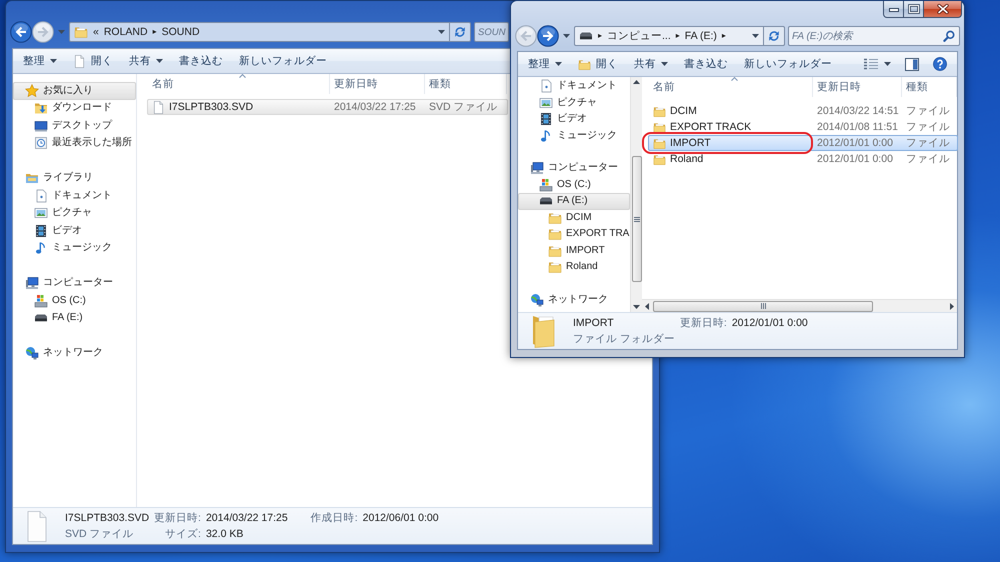 Image resolution: width=1000 pixels, height=562 pixels. Describe the element at coordinates (74, 125) in the screenshot. I see `nav-item: デスクトップ` at that location.